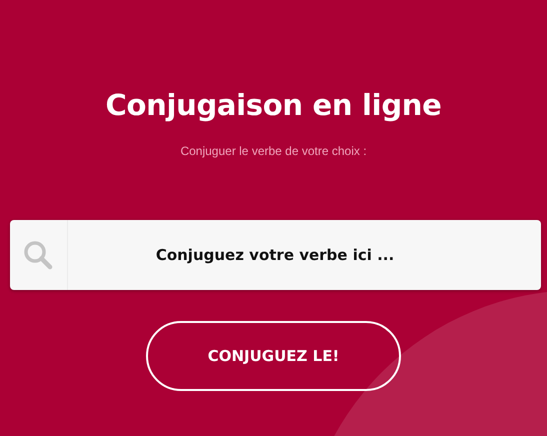  What do you see at coordinates (273, 356) in the screenshot?
I see `conjugate-button: CONJUGUEZ LE!` at bounding box center [273, 356].